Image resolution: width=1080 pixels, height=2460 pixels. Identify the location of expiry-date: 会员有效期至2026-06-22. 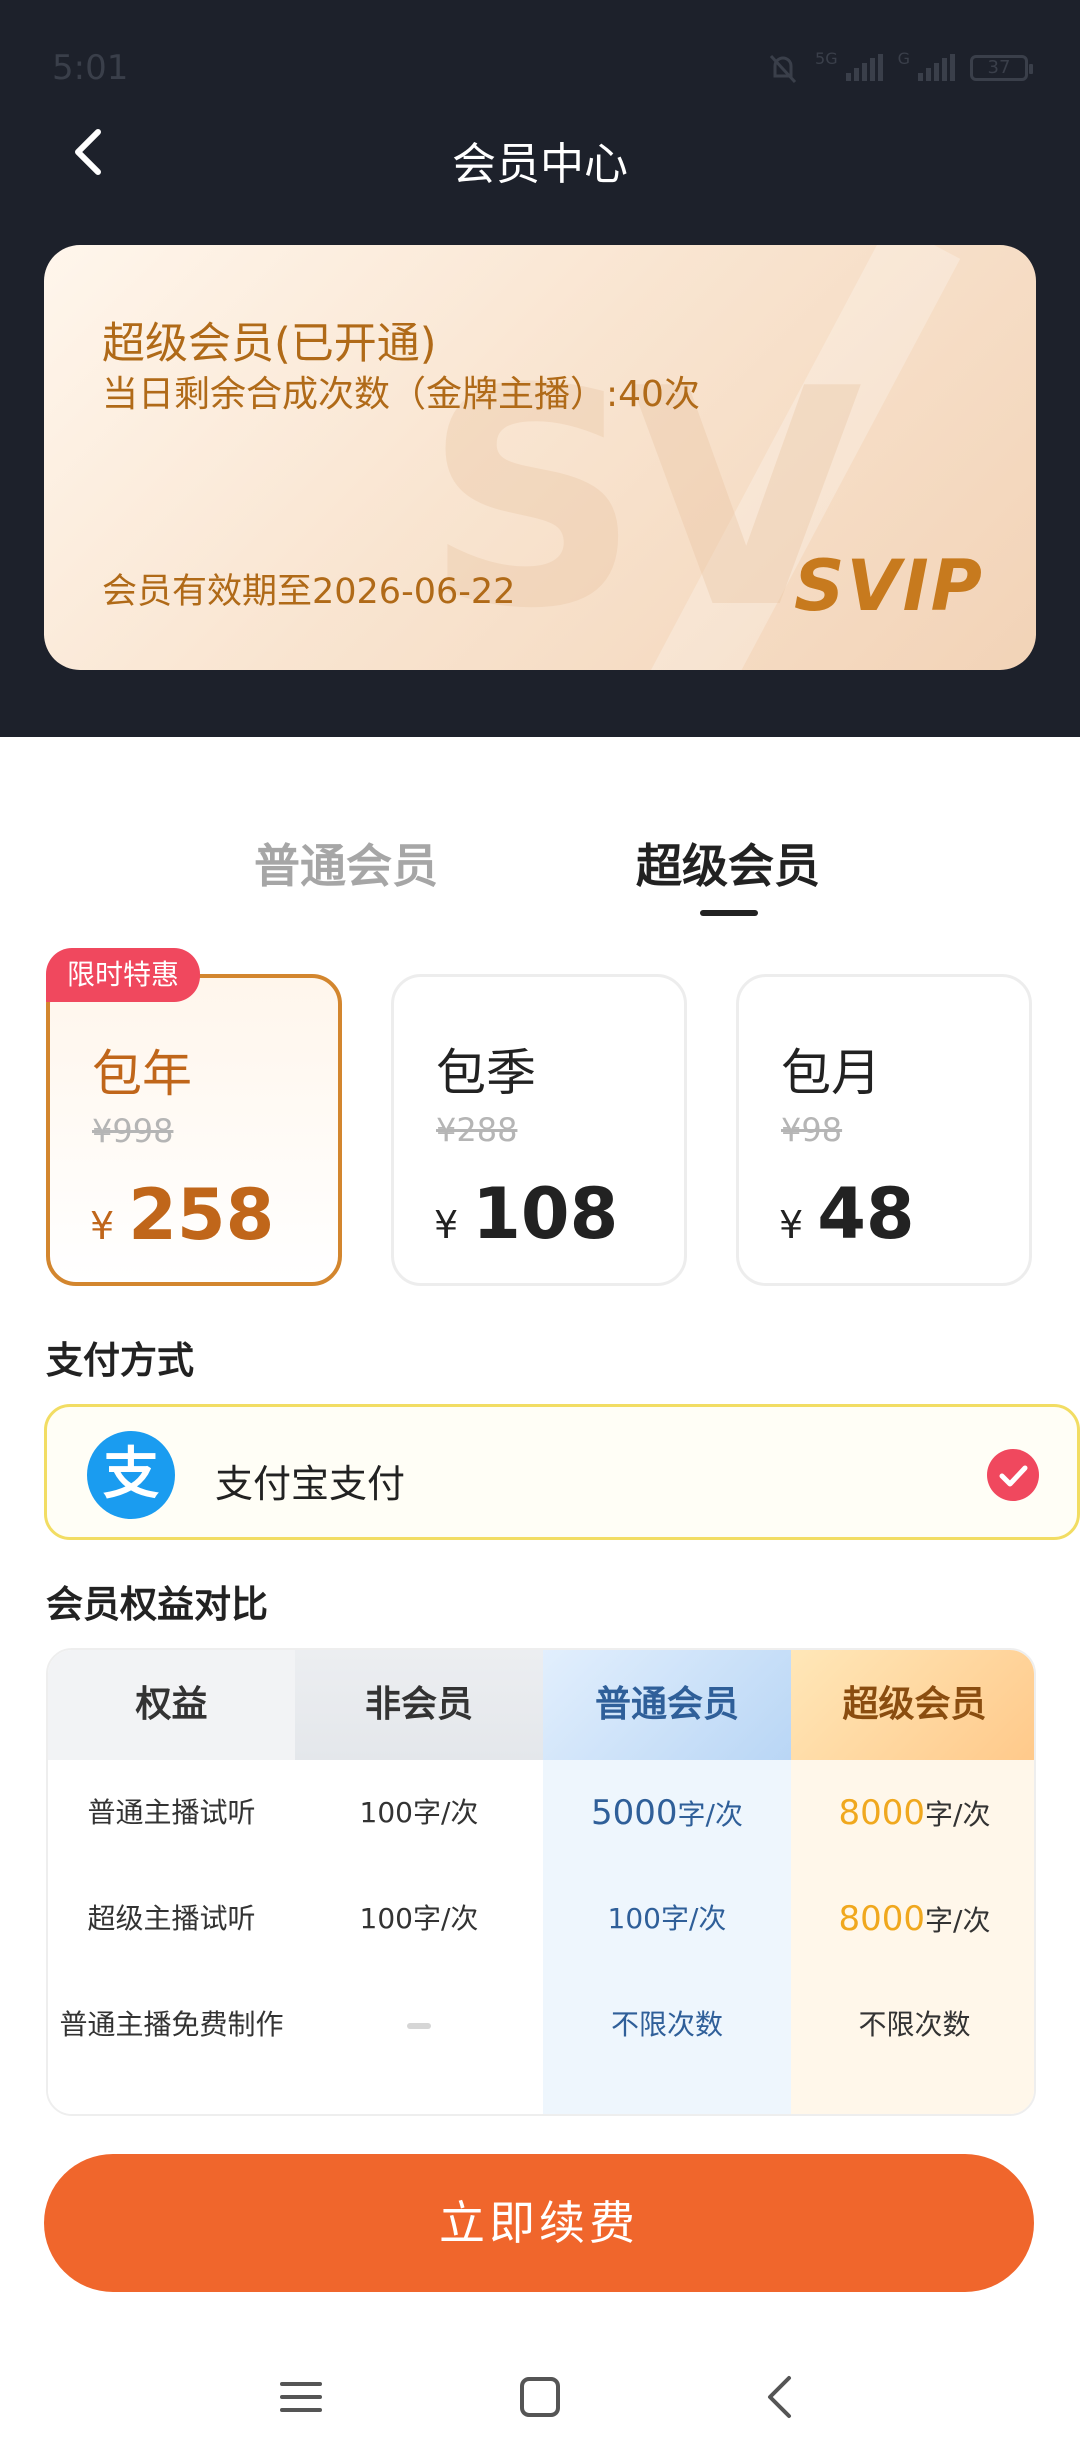
(309, 592).